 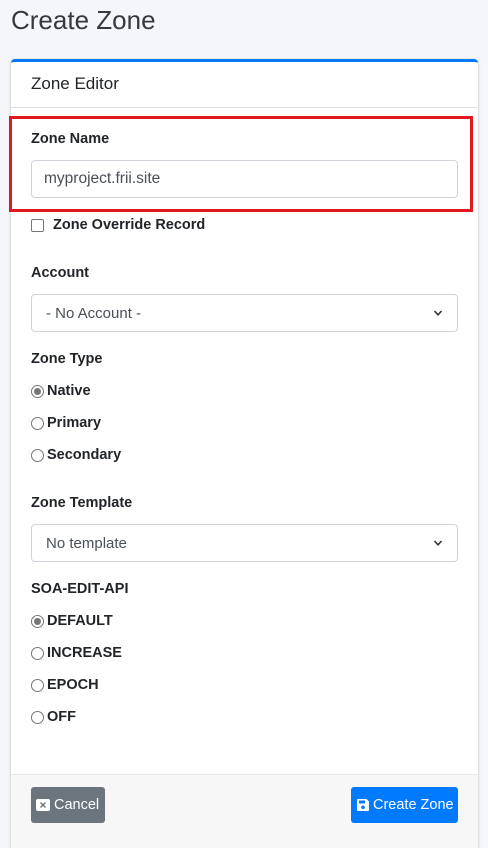 I want to click on soa-option-increase: INCREASE, so click(x=76, y=653).